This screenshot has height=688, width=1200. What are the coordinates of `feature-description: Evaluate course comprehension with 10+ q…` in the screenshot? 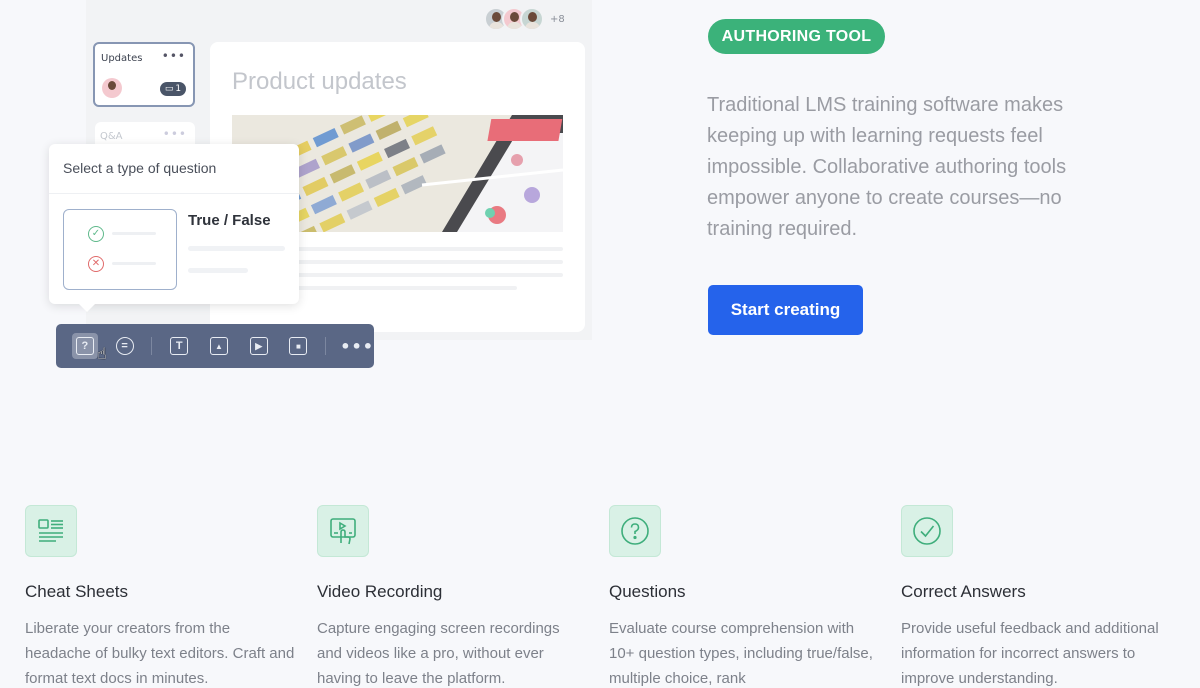 It's located at (741, 653).